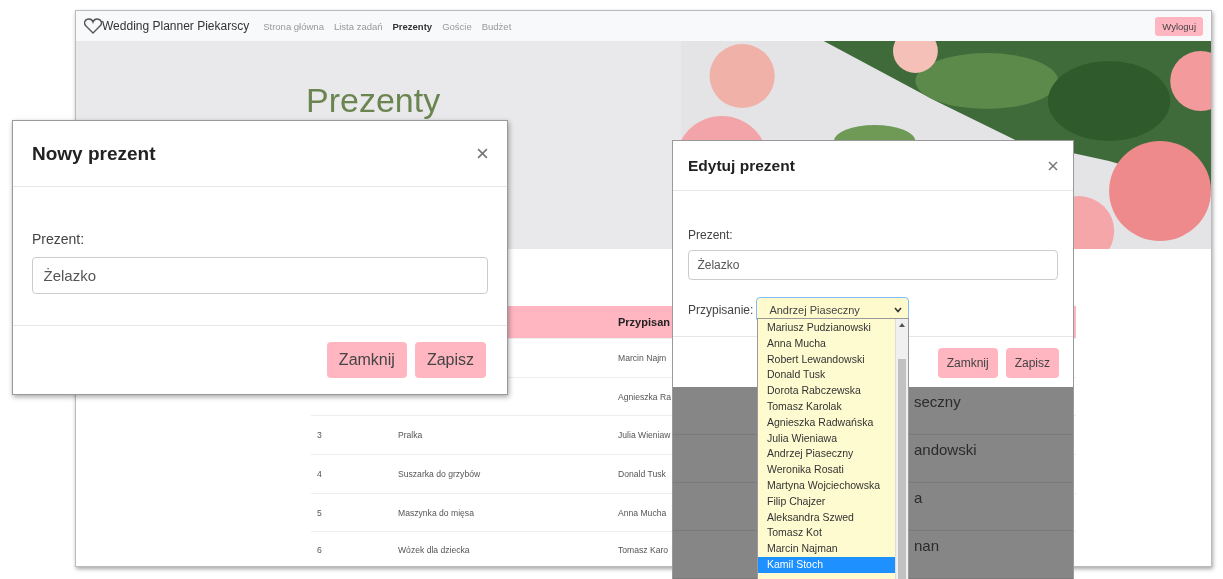  Describe the element at coordinates (826, 533) in the screenshot. I see `dropdown-option: Tomasz Kot` at that location.